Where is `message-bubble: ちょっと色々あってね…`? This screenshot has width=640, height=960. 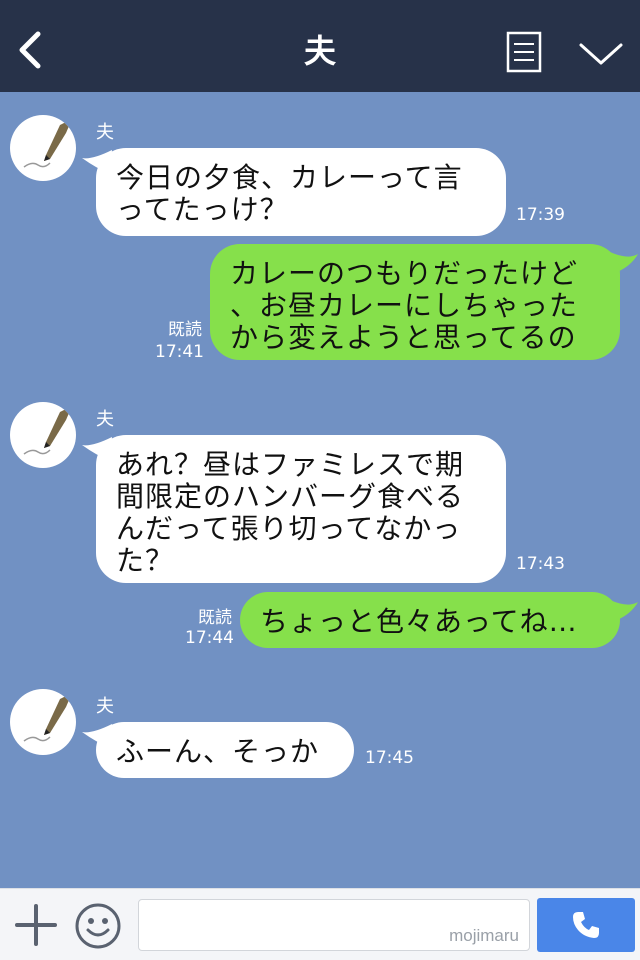 message-bubble: ちょっと色々あってね… is located at coordinates (430, 620).